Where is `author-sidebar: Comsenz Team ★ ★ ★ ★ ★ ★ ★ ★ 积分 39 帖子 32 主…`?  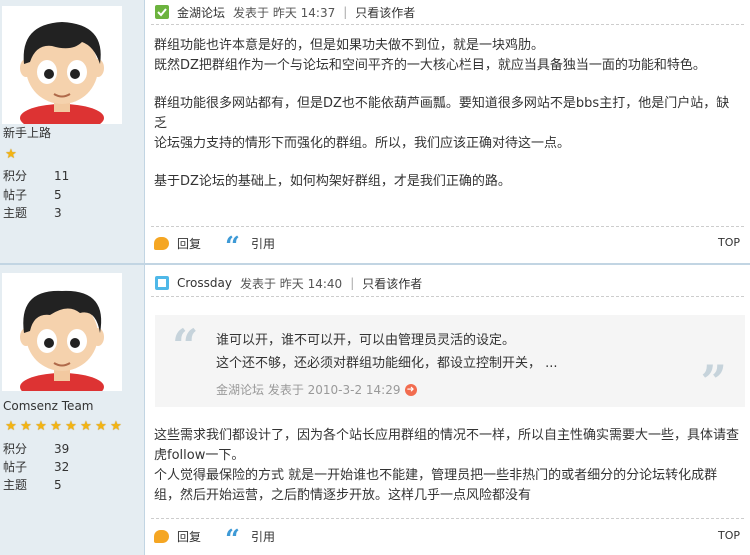 author-sidebar: Comsenz Team ★ ★ ★ ★ ★ ★ ★ ★ 积分 39 帖子 32 主… is located at coordinates (72, 410).